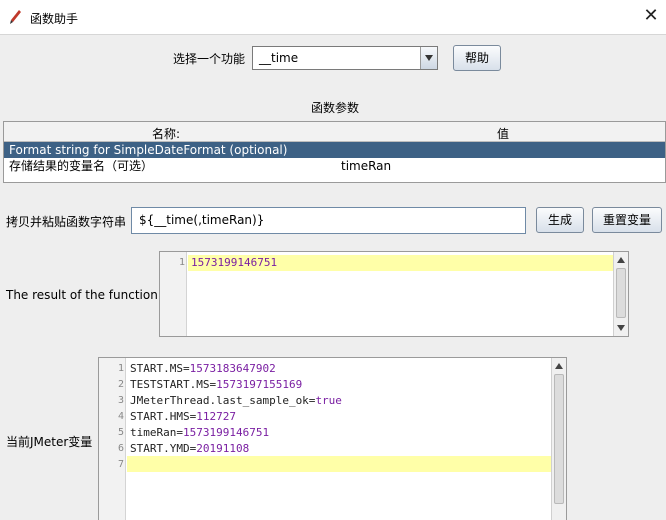  Describe the element at coordinates (173, 384) in the screenshot. I see `var-key: TESTSTART.MS=` at that location.